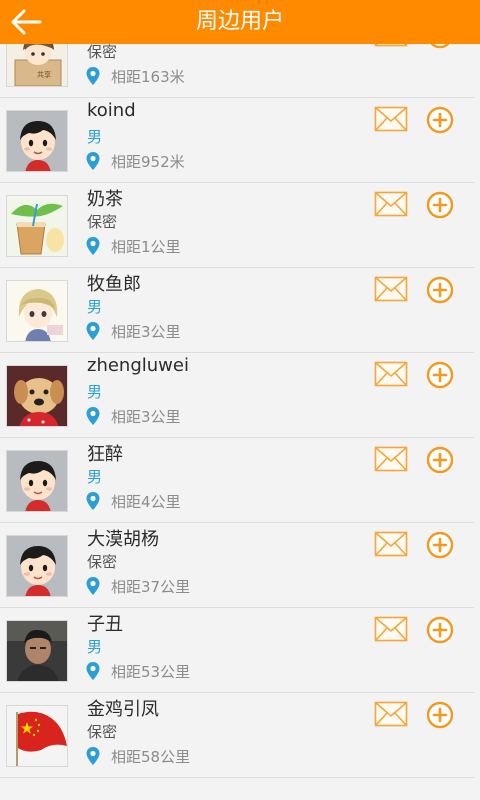 The width and height of the screenshot is (480, 800). I want to click on user-distance: 相距37公里, so click(137, 586).